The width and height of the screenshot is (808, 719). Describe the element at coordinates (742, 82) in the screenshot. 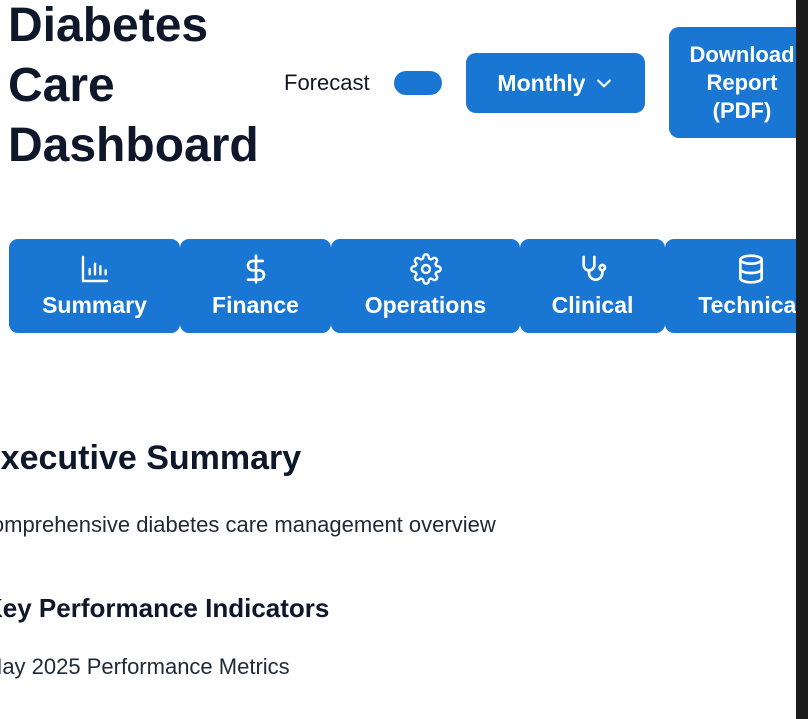

I see `download-label-line-2: Report` at that location.